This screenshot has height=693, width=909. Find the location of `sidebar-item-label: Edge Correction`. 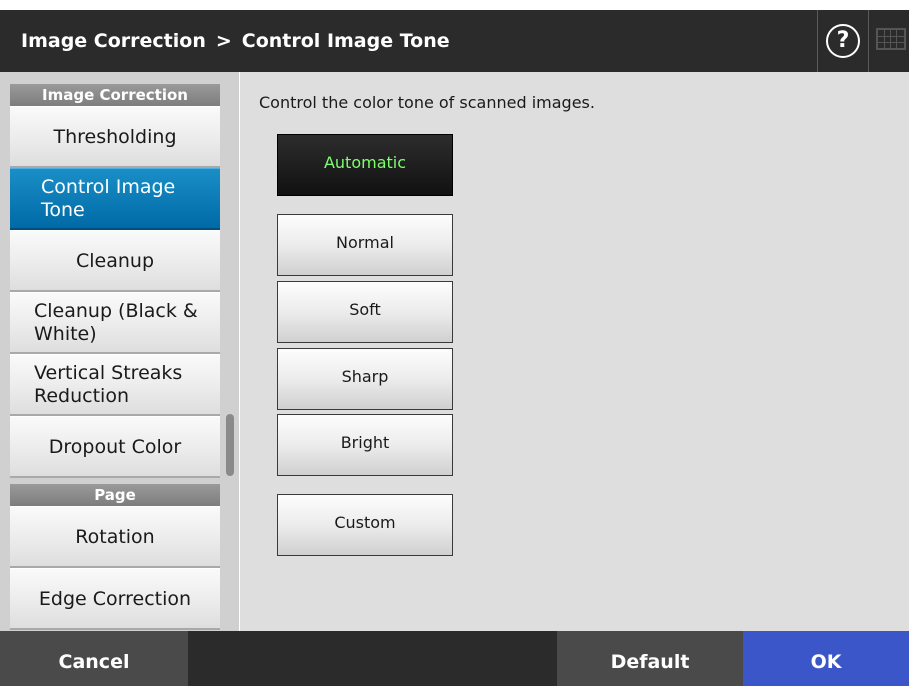

sidebar-item-label: Edge Correction is located at coordinates (115, 598).